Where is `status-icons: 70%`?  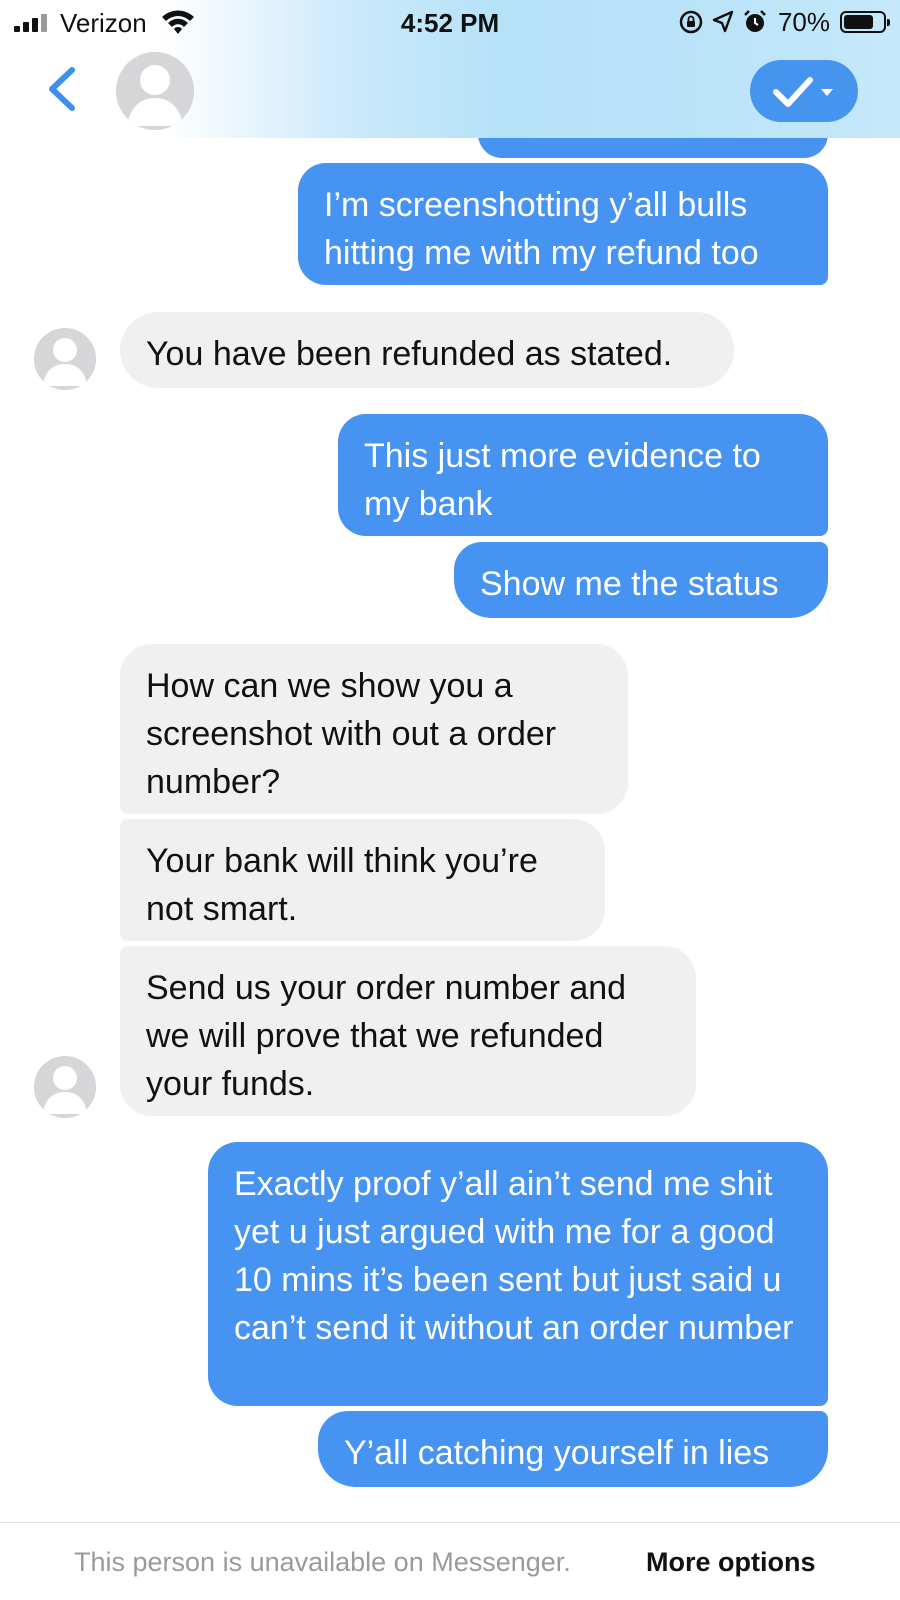
status-icons: 70% is located at coordinates (784, 22).